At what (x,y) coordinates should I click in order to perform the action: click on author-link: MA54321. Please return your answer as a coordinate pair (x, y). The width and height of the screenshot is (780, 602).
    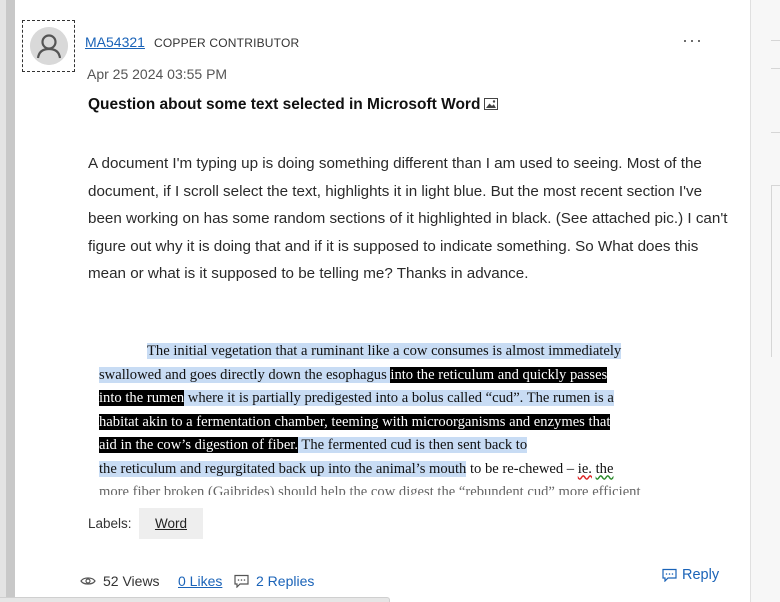
    Looking at the image, I should click on (115, 42).